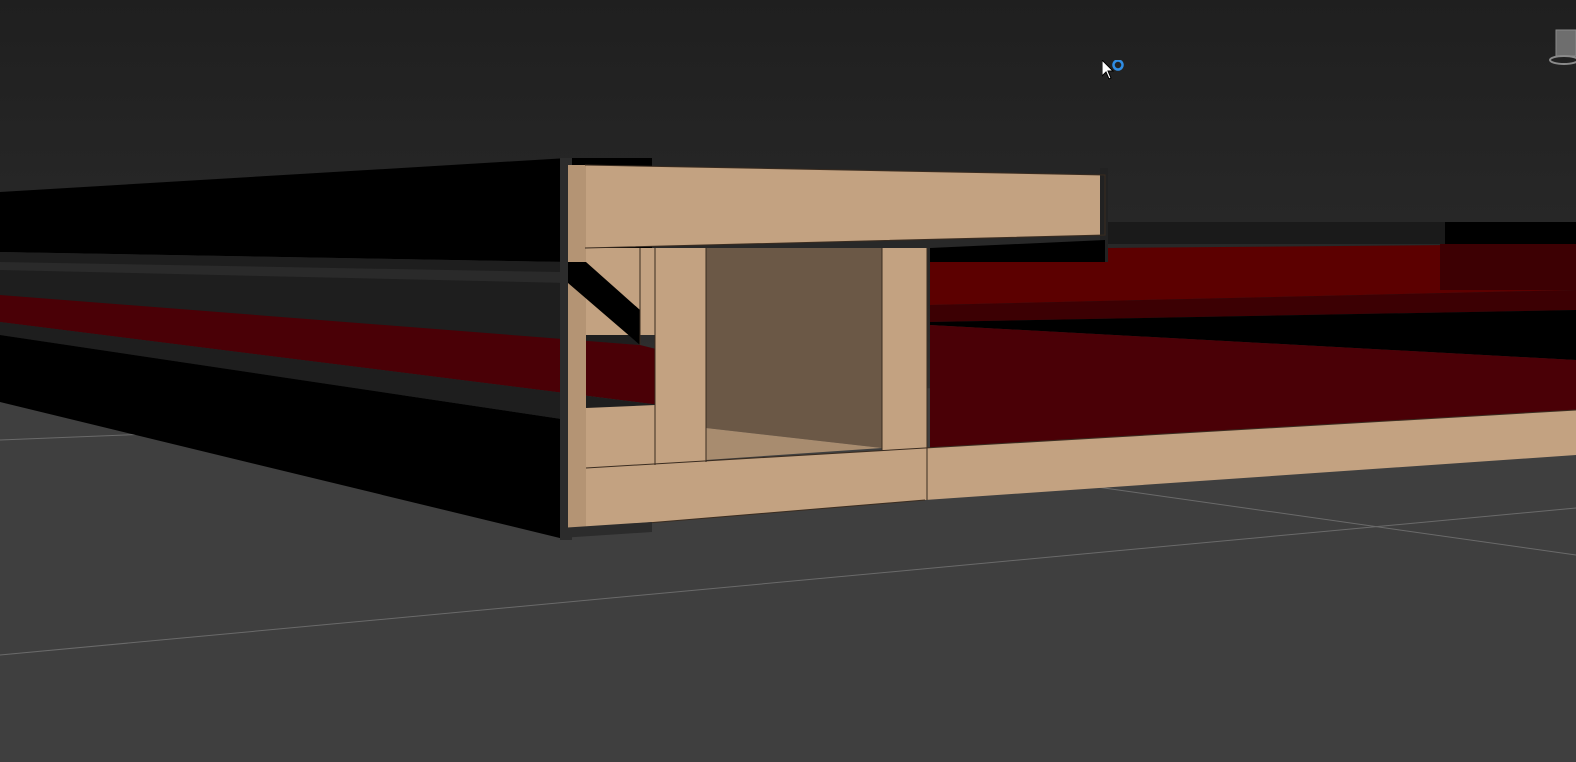 This screenshot has height=762, width=1576. Describe the element at coordinates (620, 436) in the screenshot. I see `wood-post-lower-left` at that location.